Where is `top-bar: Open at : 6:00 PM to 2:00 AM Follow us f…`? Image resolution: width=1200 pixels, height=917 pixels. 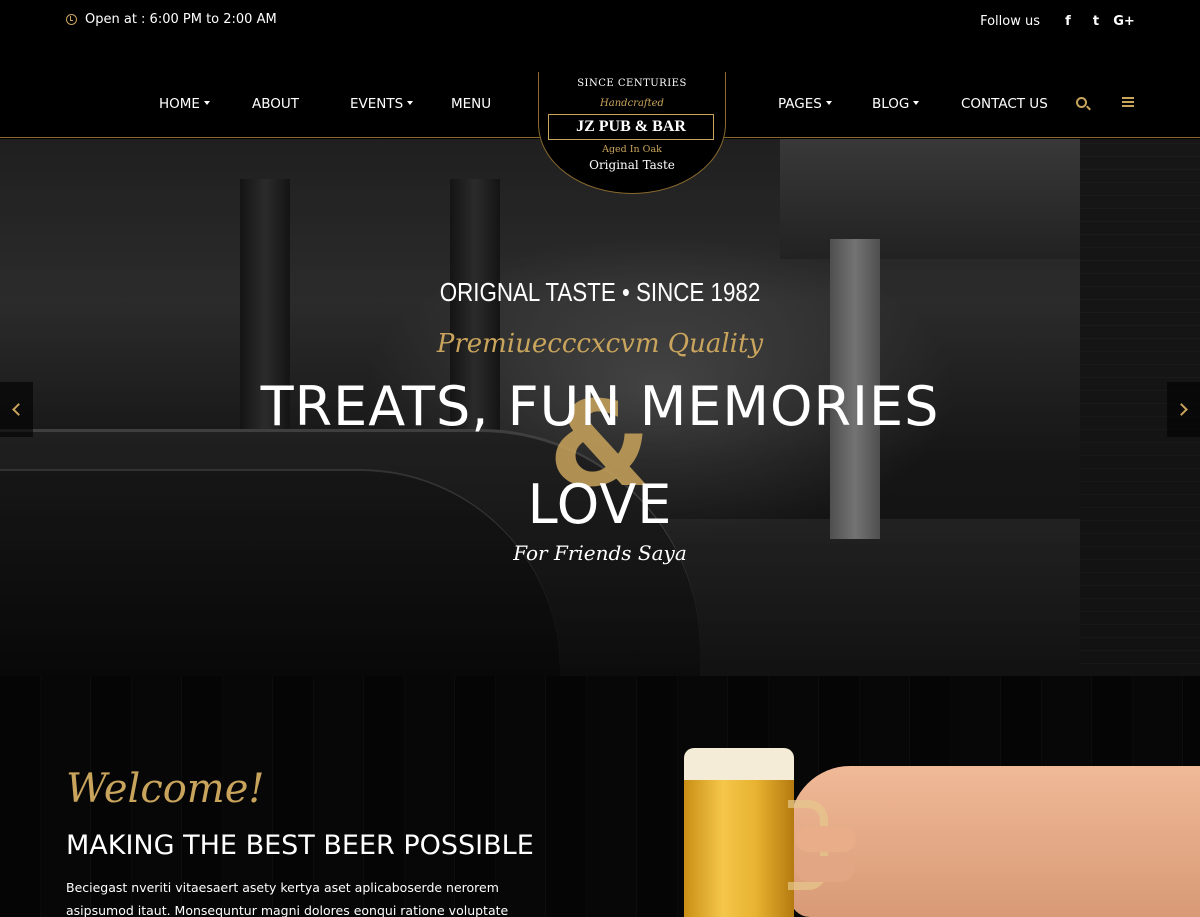
top-bar: Open at : 6:00 PM to 2:00 AM Follow us f… is located at coordinates (600, 22).